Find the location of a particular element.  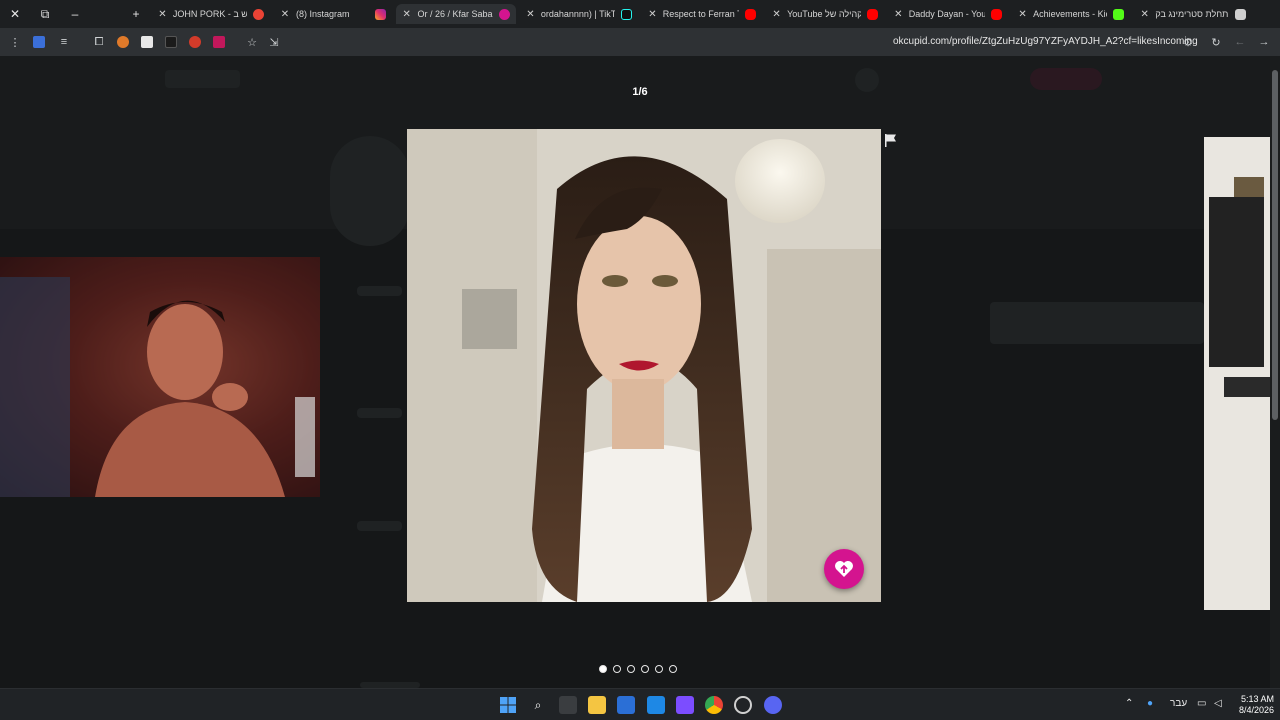

tiktok-icon is located at coordinates (626, 14).